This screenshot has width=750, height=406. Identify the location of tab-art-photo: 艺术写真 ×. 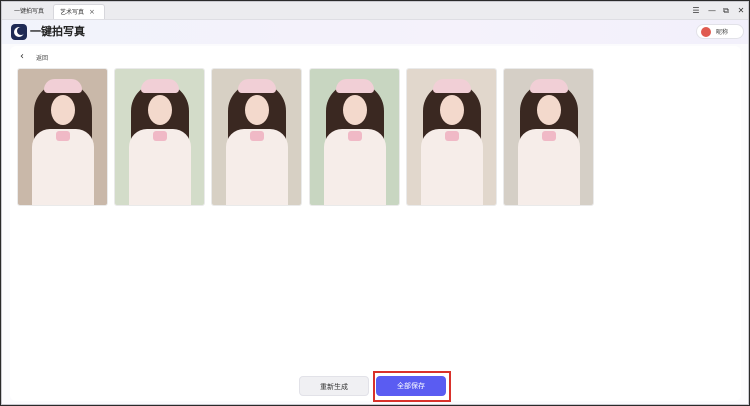
(79, 11).